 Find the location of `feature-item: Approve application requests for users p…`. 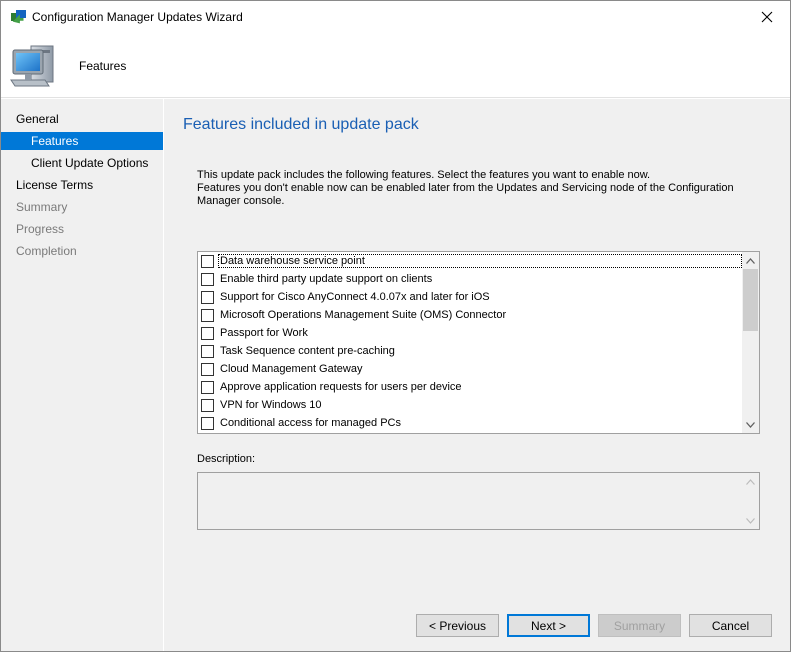

feature-item: Approve application requests for users p… is located at coordinates (471, 387).